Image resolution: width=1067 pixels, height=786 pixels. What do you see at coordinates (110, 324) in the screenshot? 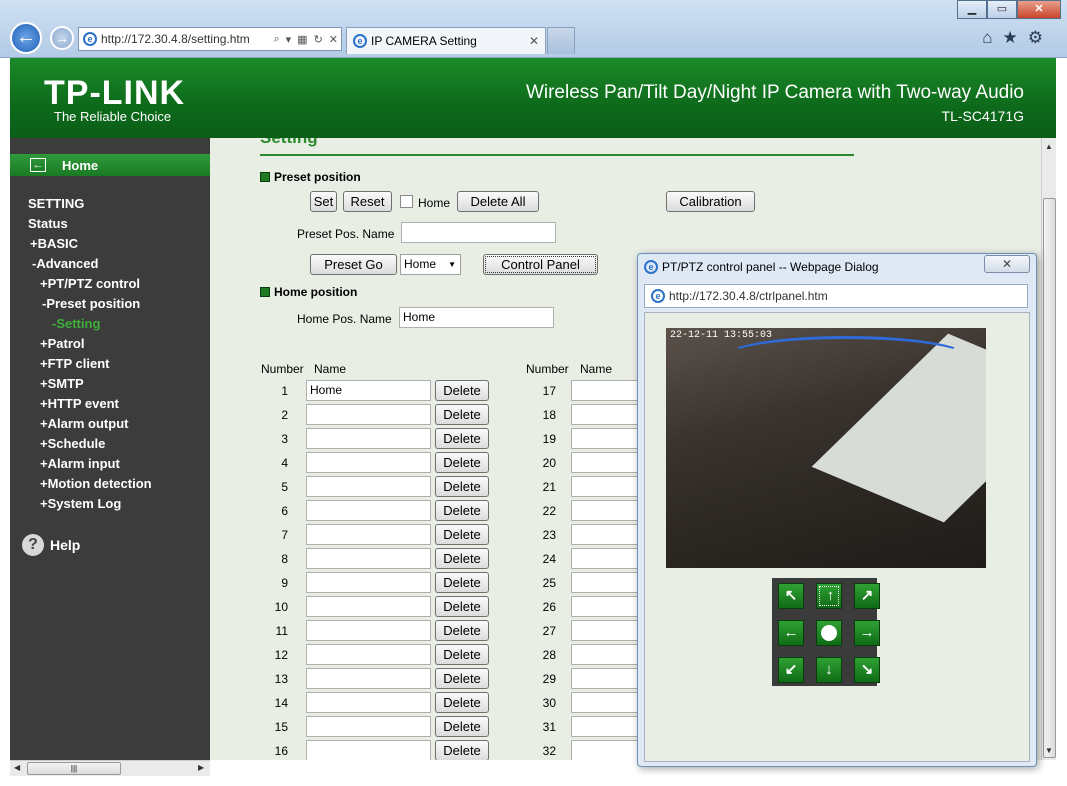
I see `sidebar-item: -Setting` at bounding box center [110, 324].